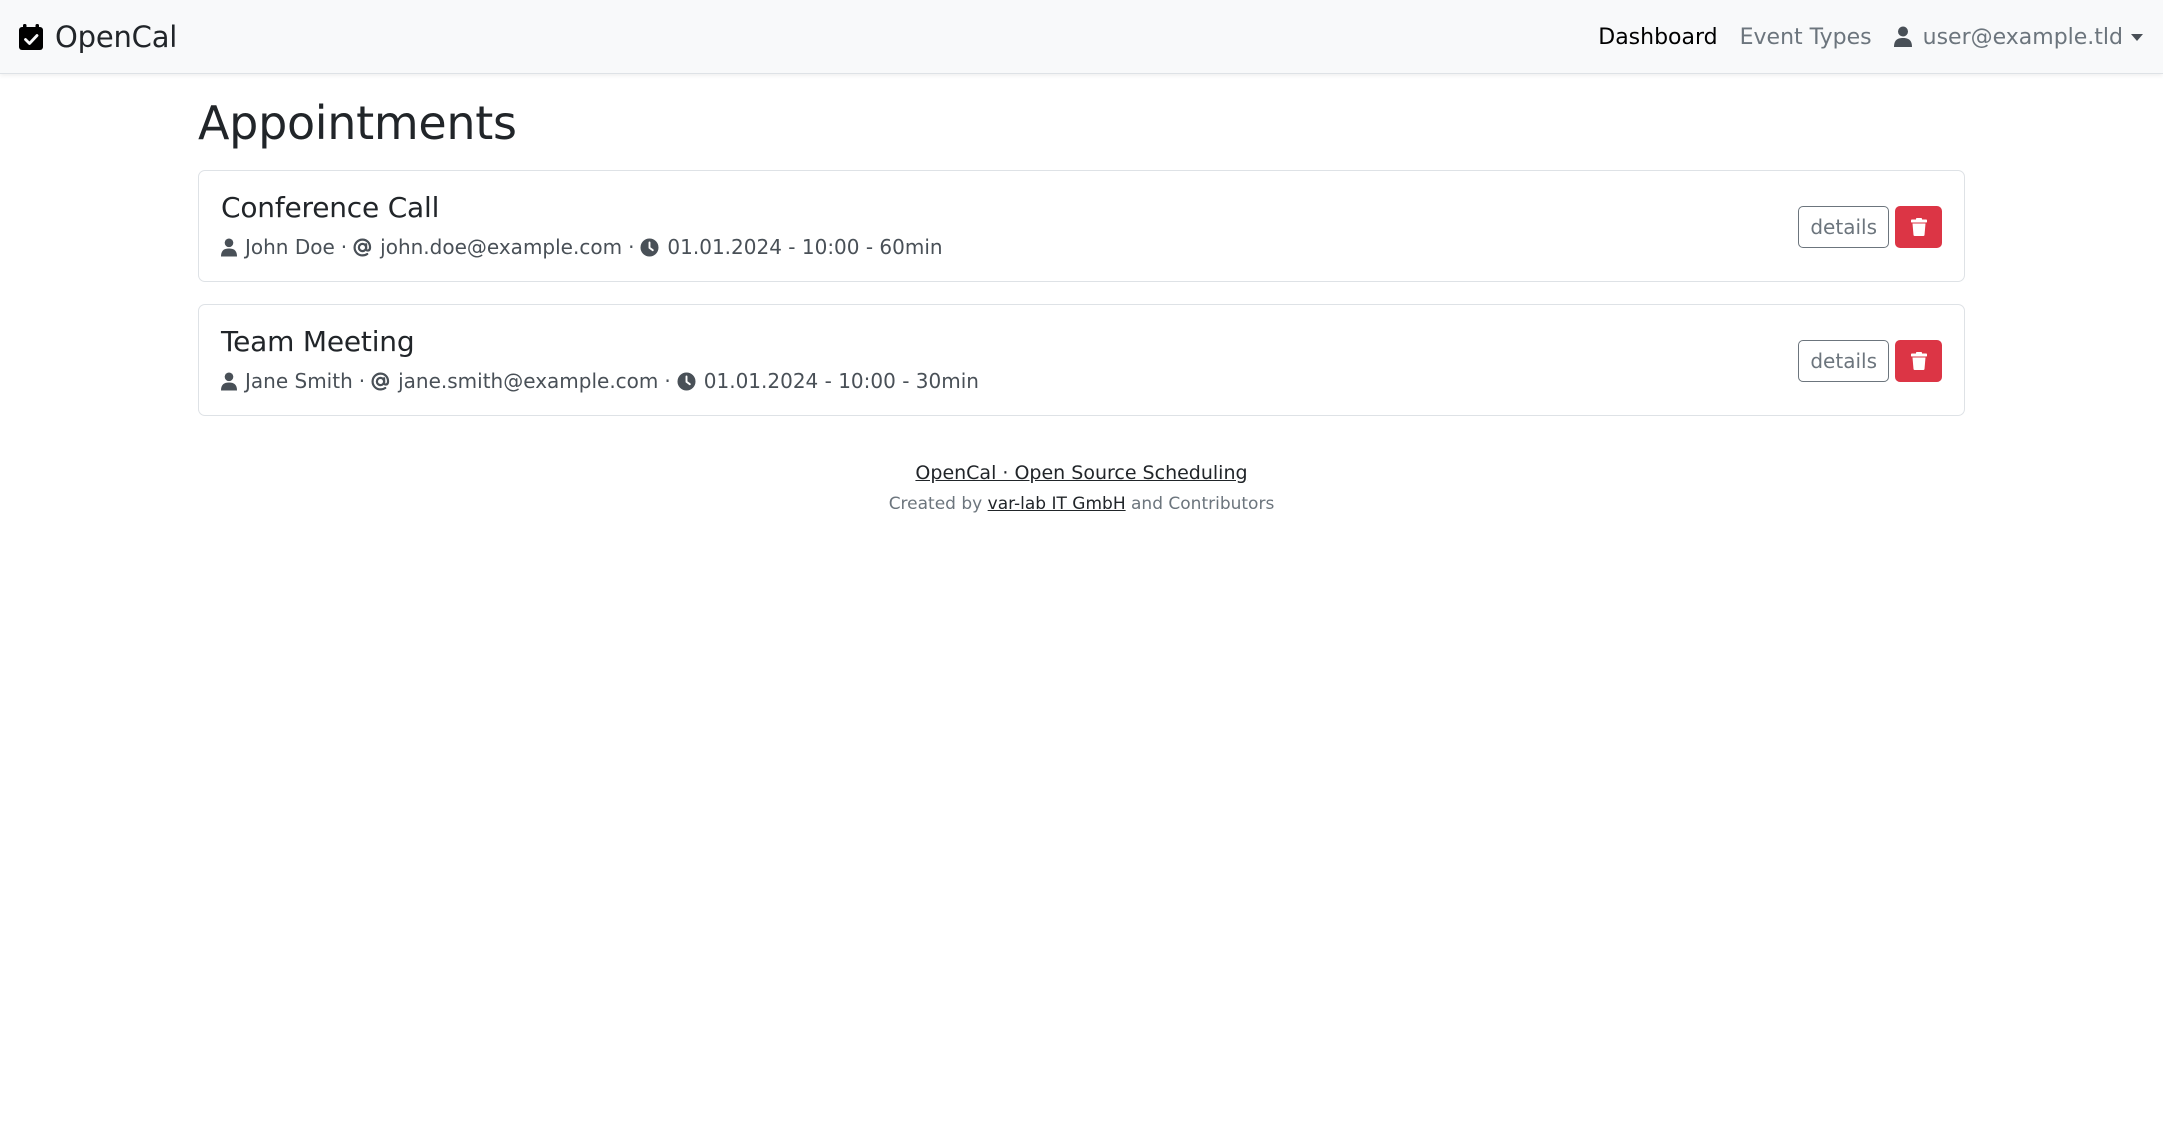 The image size is (2163, 1133). I want to click on nav-event-types: Event Types, so click(1806, 37).